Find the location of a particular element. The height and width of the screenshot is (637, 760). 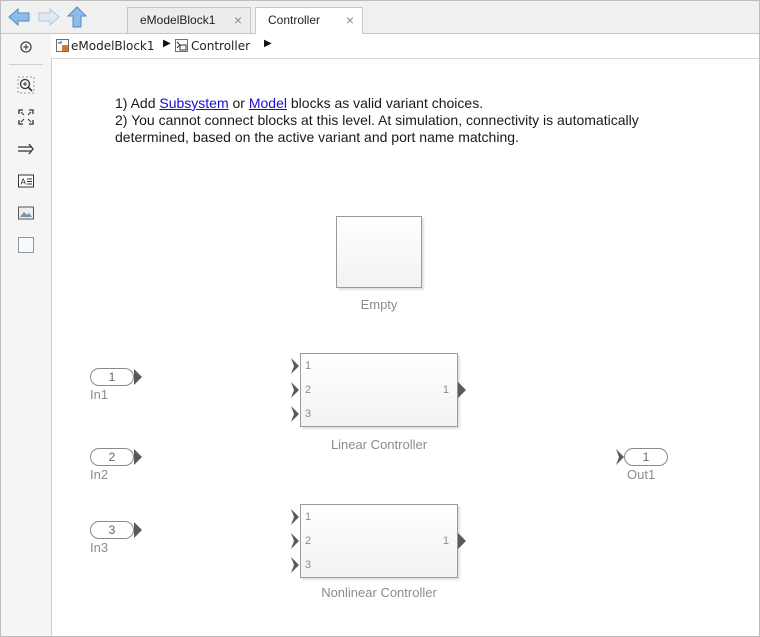

inport-block-in2: 2 is located at coordinates (112, 457).